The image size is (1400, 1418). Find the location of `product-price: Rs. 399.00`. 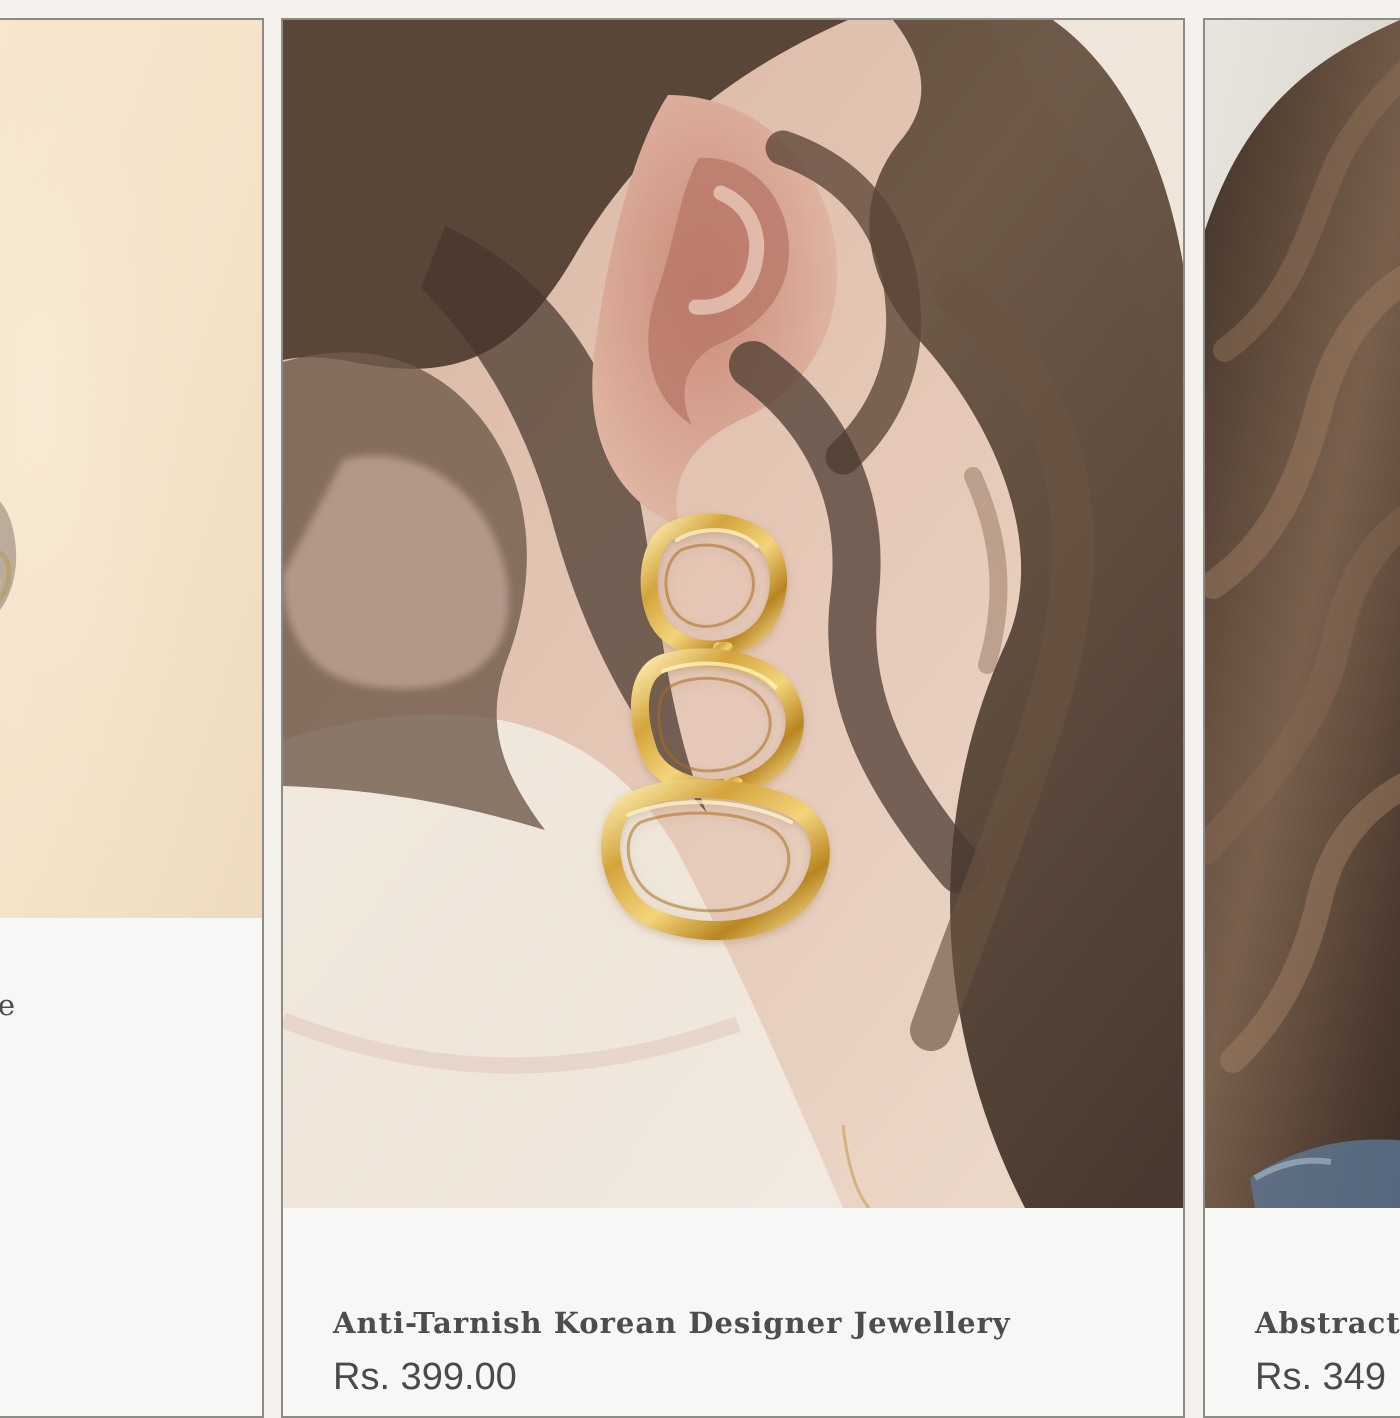

product-price: Rs. 399.00 is located at coordinates (425, 1377).